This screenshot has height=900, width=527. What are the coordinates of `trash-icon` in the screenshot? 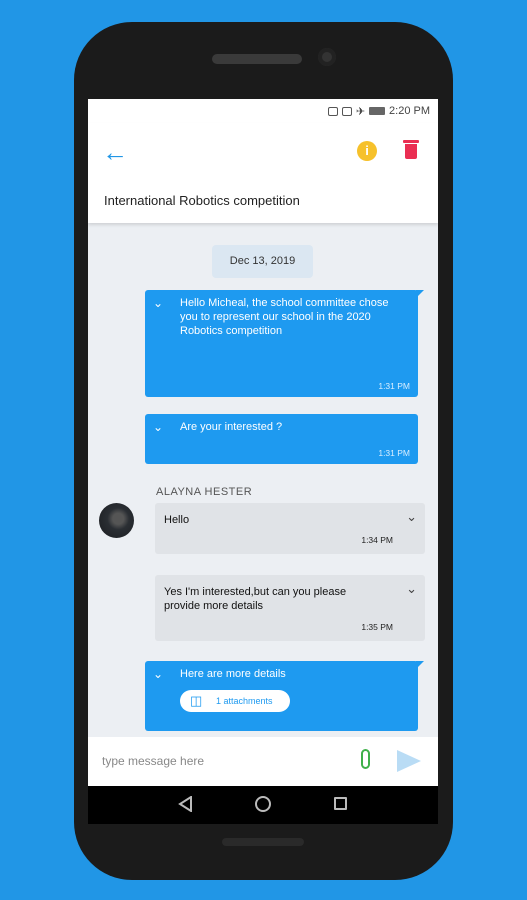 It's located at (411, 149).